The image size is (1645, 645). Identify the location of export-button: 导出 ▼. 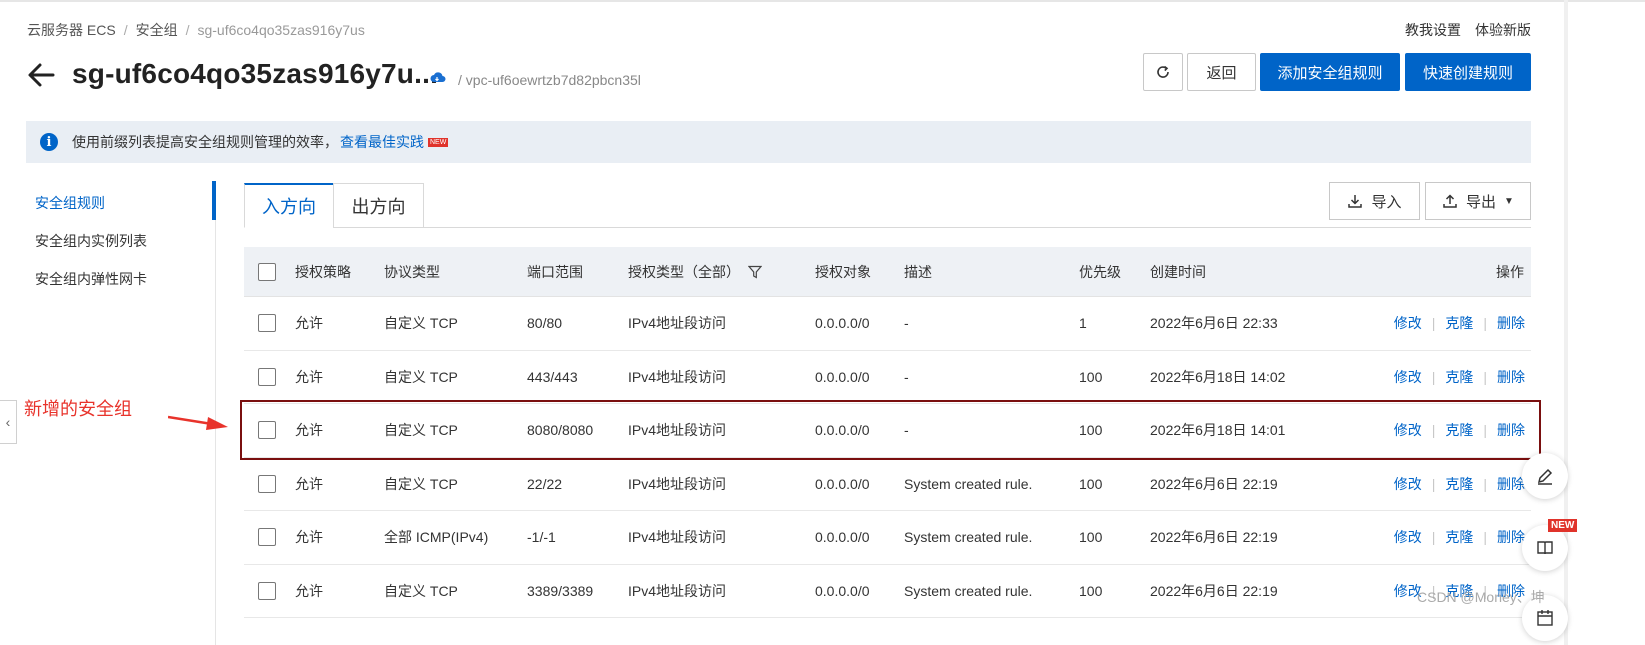
(1478, 201).